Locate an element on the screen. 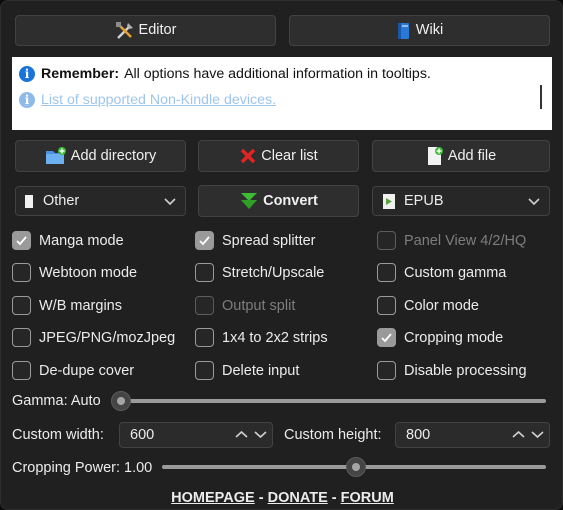  homepage-link: HOMEPAGE is located at coordinates (213, 498).